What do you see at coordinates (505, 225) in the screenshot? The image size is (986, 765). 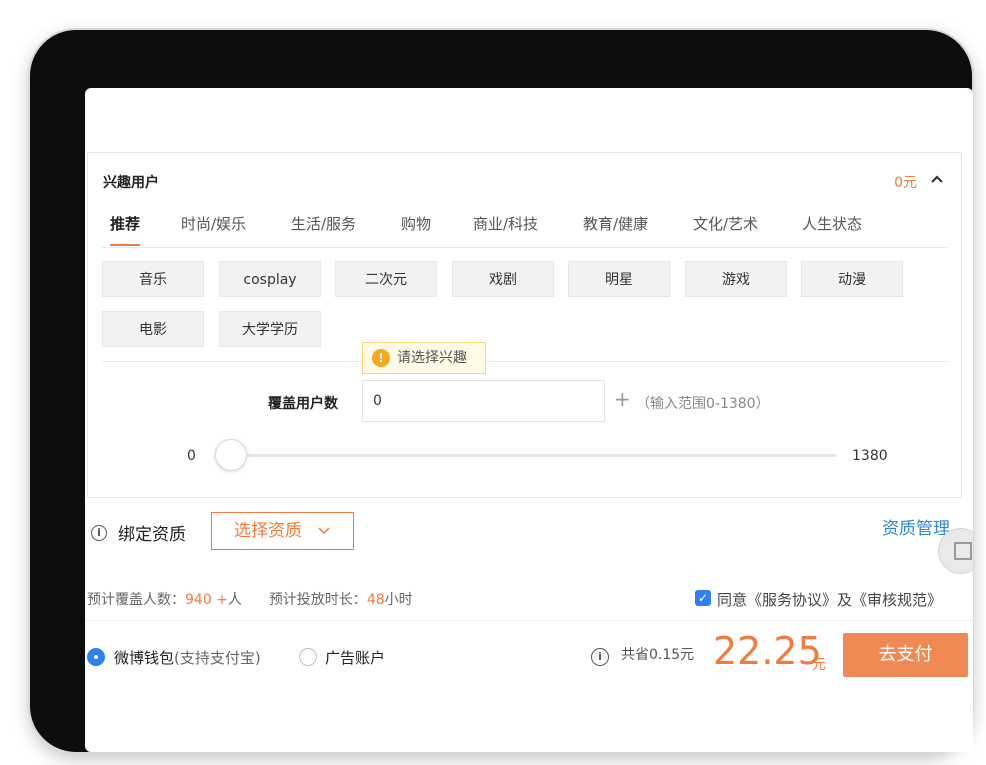 I see `tab-business: 商业/科技` at bounding box center [505, 225].